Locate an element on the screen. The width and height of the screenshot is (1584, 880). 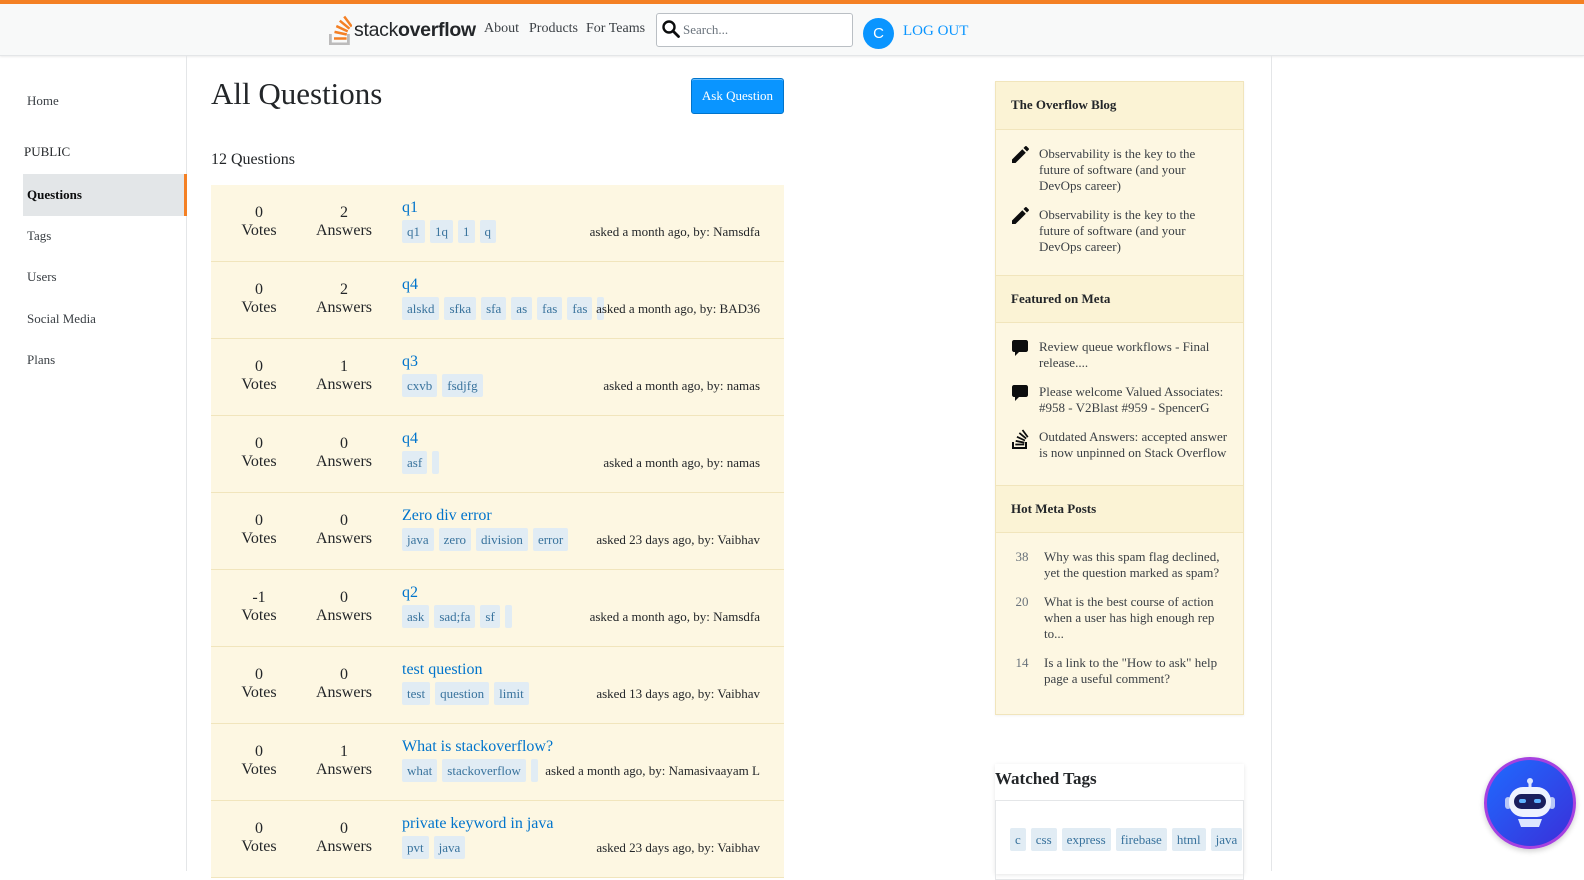
tag: 1q is located at coordinates (441, 231).